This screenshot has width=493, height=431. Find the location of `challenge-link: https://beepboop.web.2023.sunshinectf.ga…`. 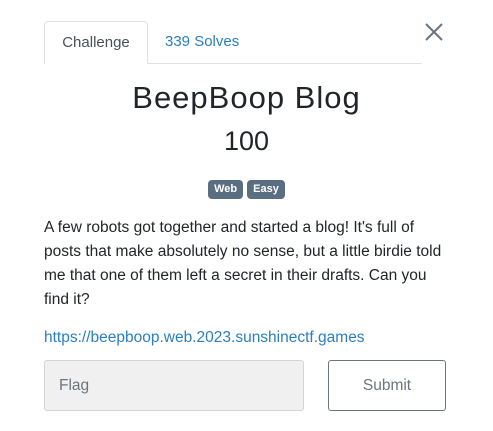

challenge-link: https://beepboop.web.2023.sunshinectf.ga… is located at coordinates (204, 338).